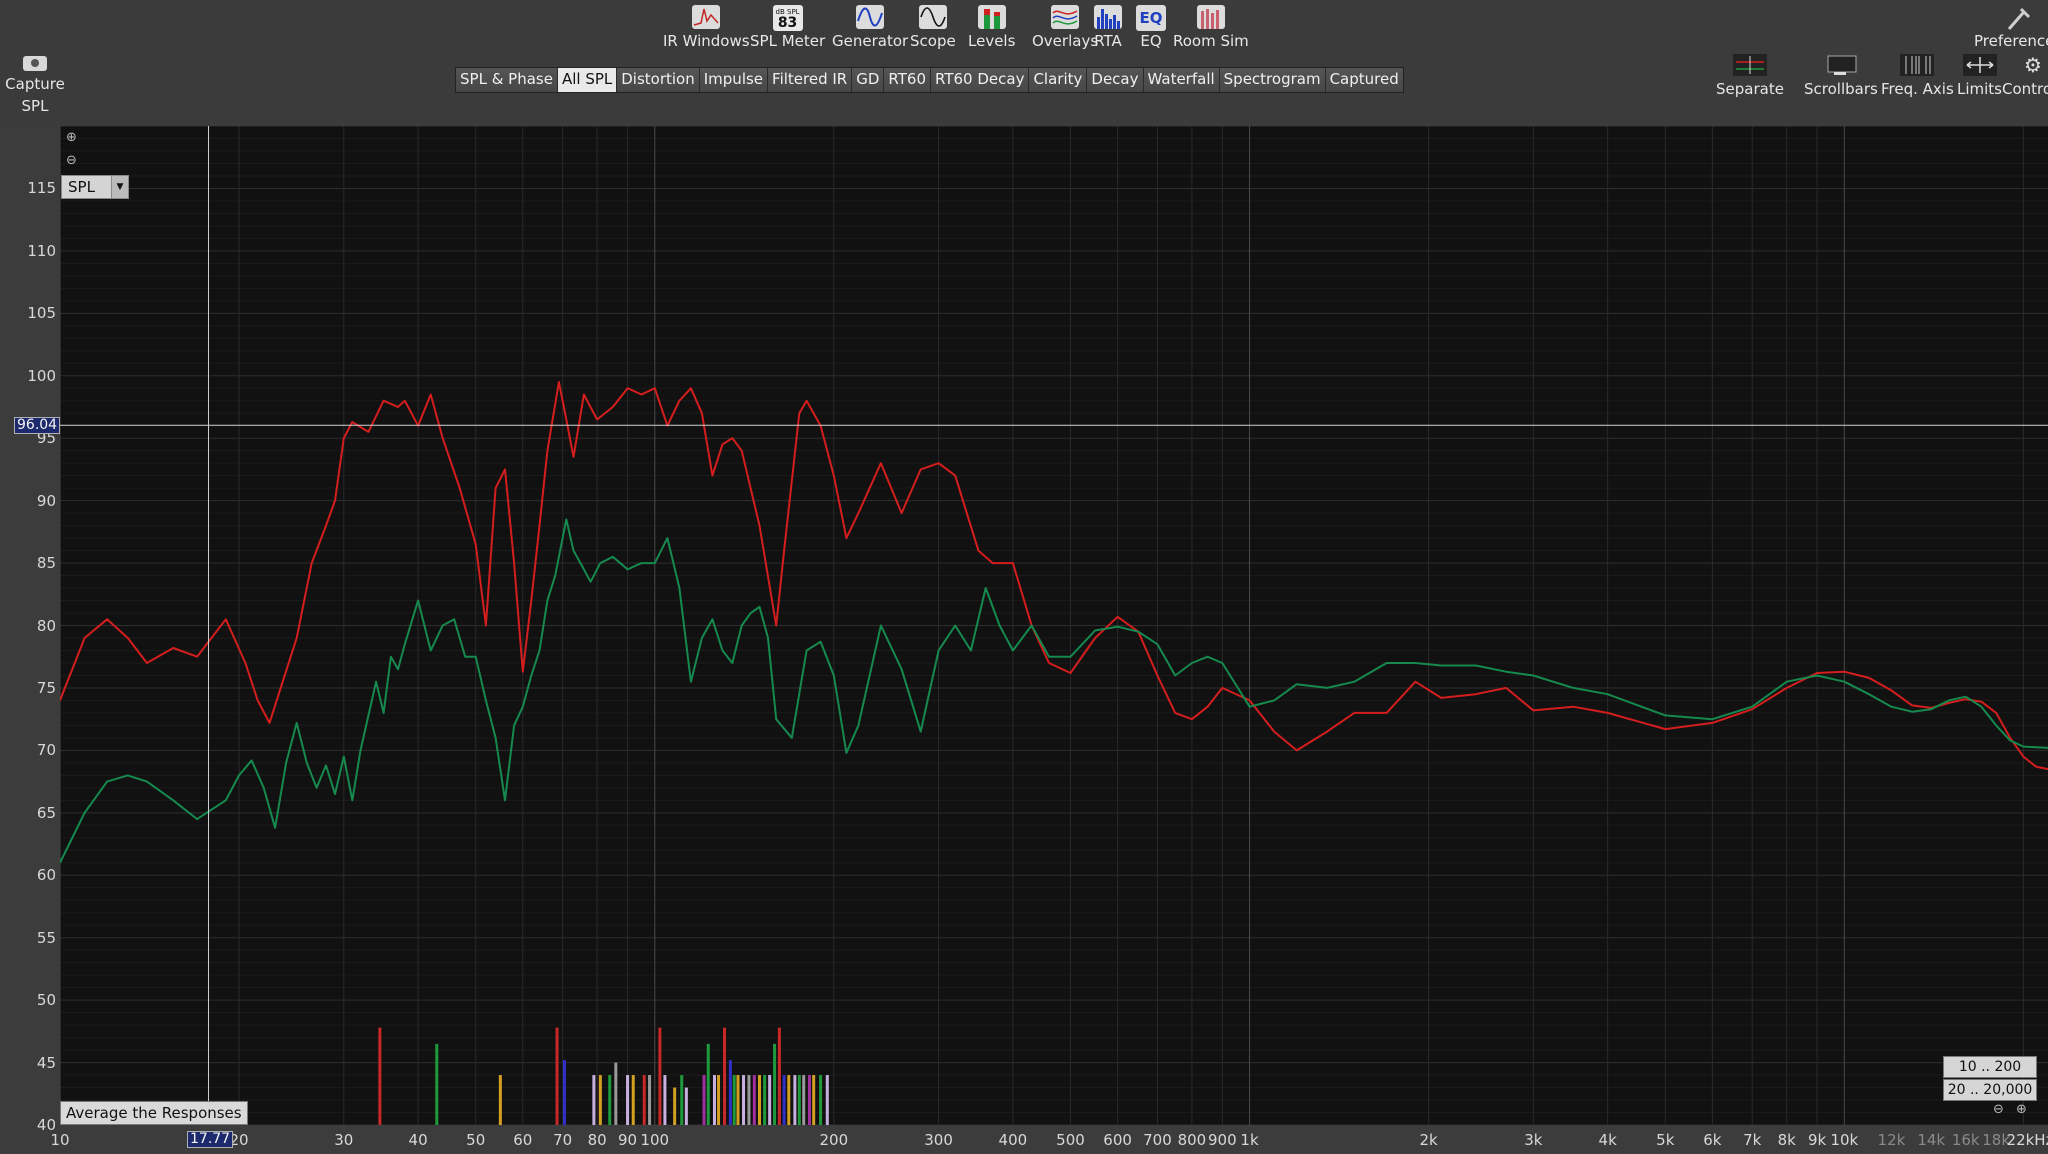 This screenshot has height=1154, width=2048. I want to click on range-10-200-button: 10 .. 200, so click(1990, 1067).